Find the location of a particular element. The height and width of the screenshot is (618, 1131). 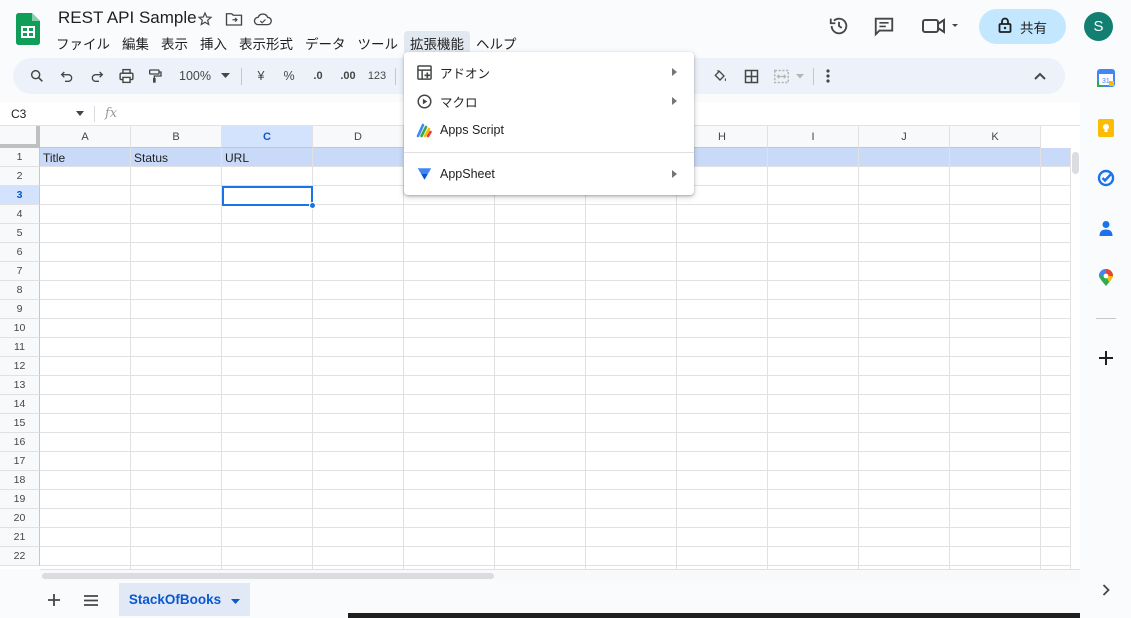

name-box: C3 is located at coordinates (18, 114).